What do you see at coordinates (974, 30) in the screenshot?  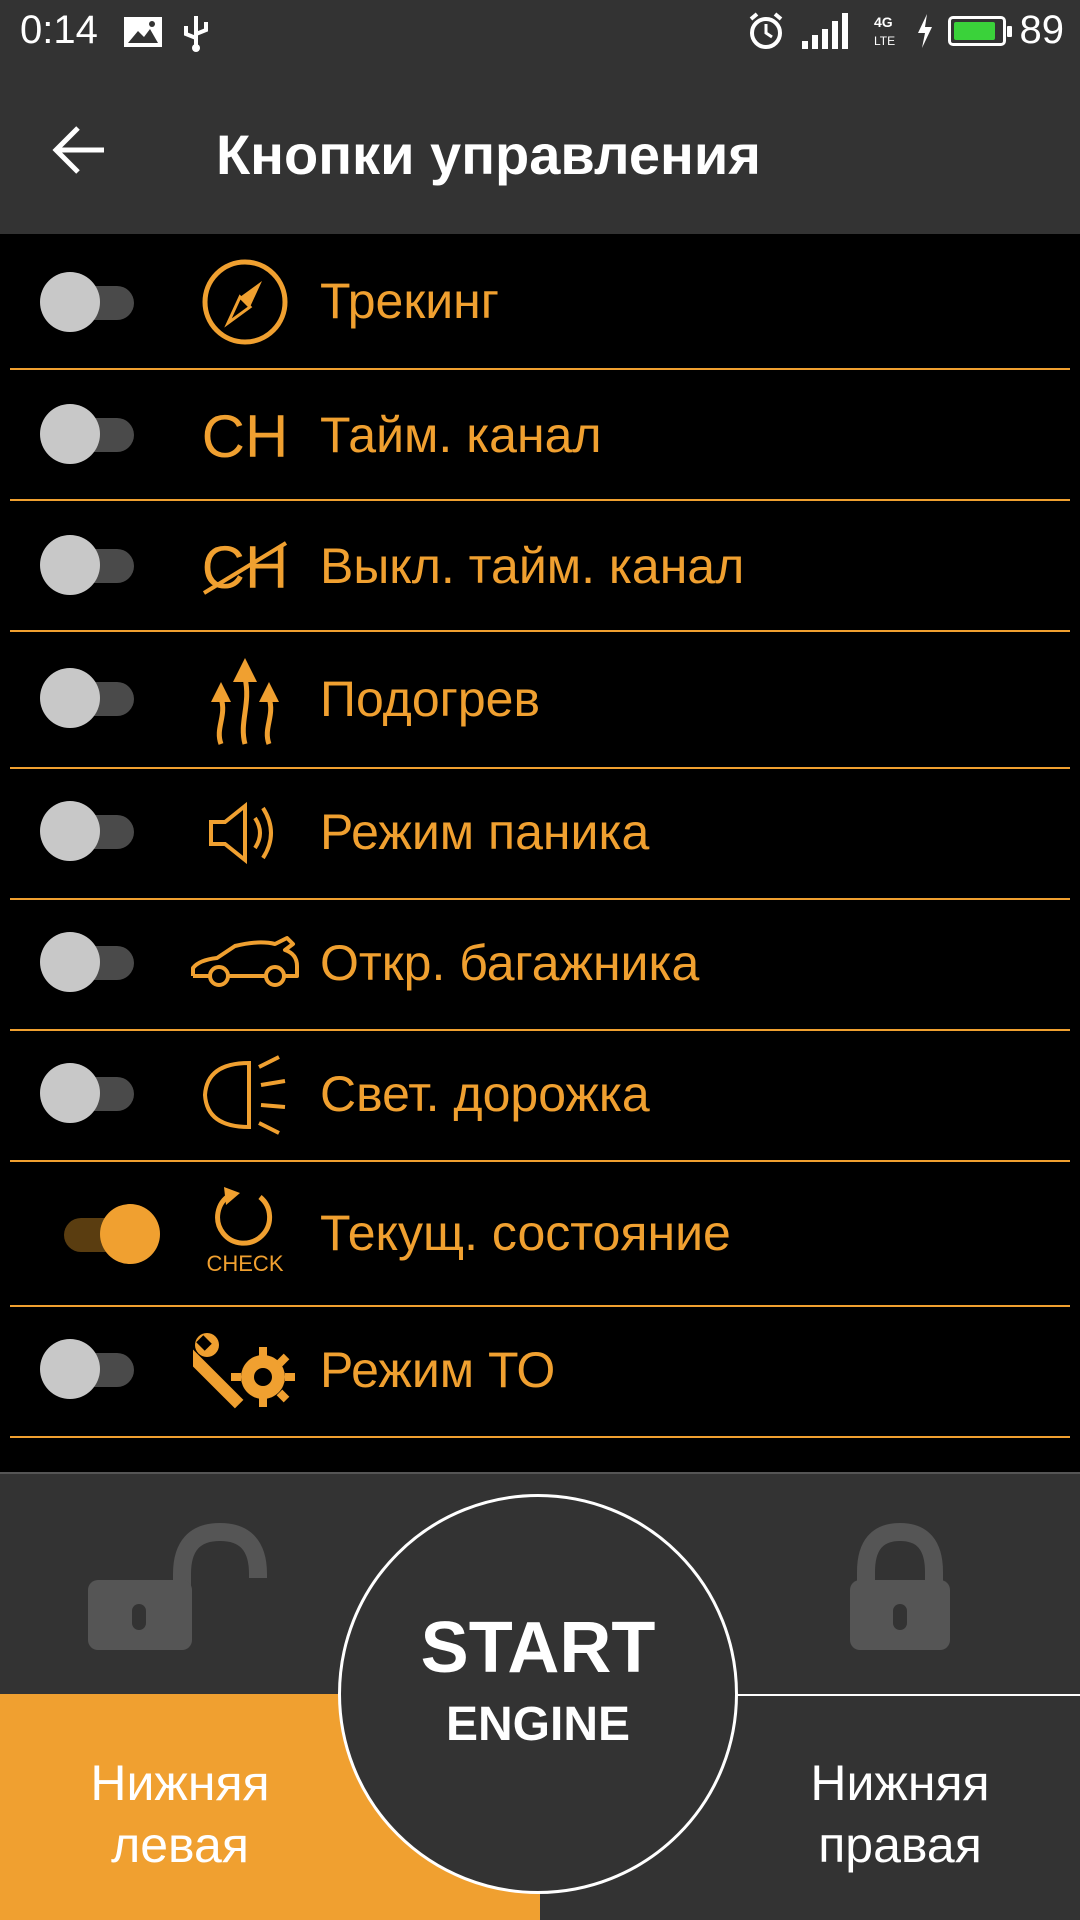 I see `battery-level-fill` at bounding box center [974, 30].